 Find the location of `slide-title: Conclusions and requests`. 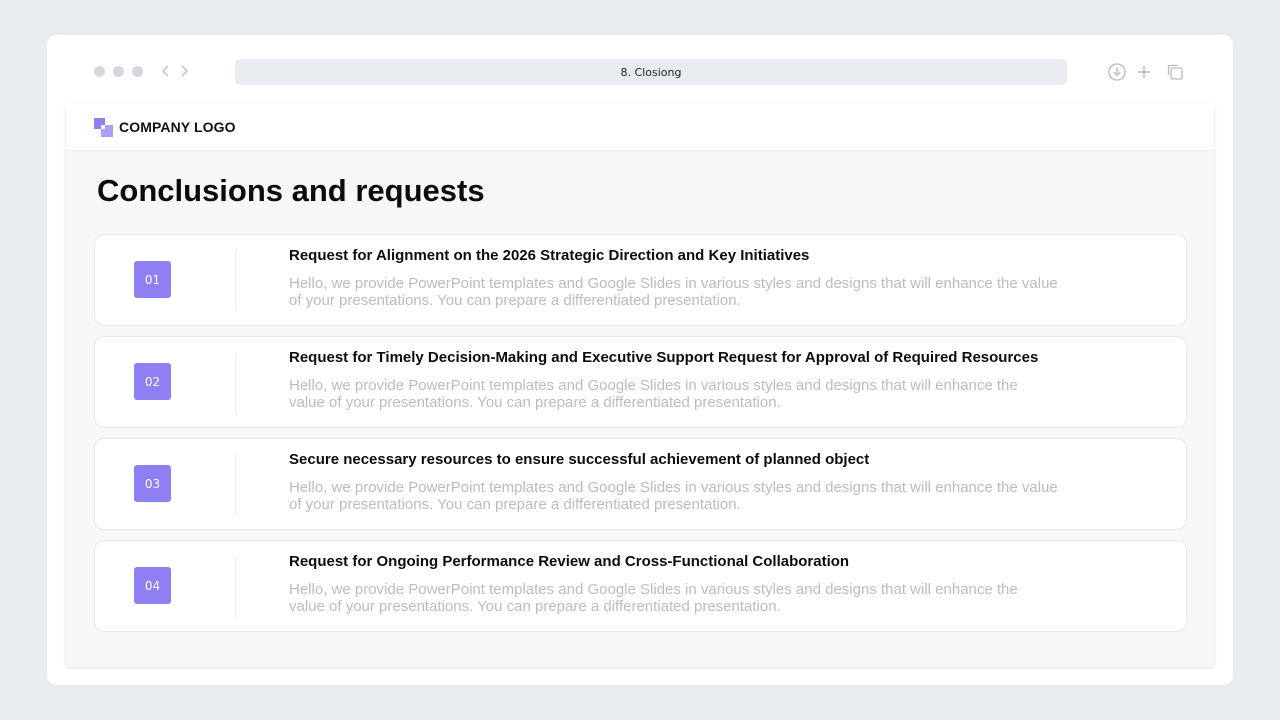

slide-title: Conclusions and requests is located at coordinates (291, 190).